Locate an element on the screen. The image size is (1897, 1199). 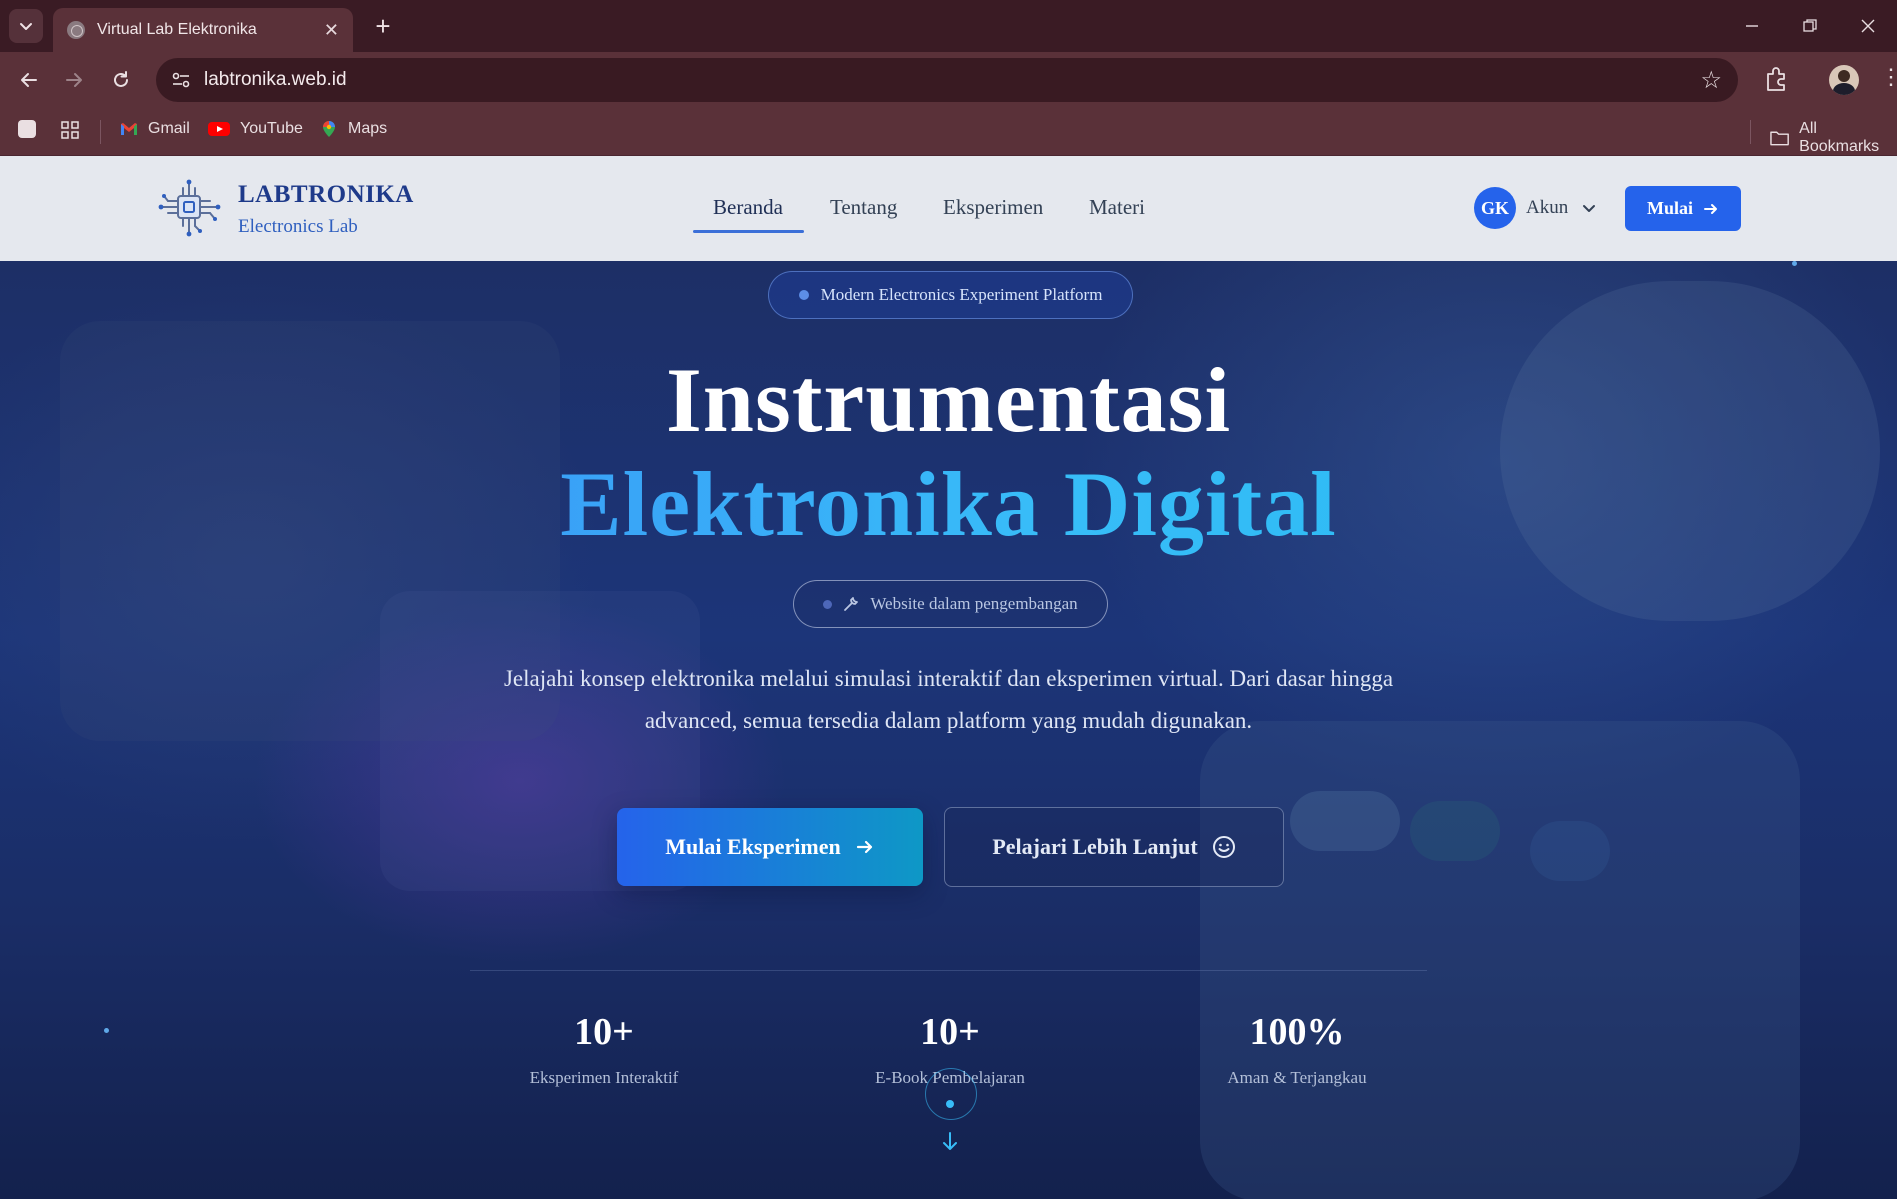
bookmarks-bar: Gmail YouTube Maps All Bookmarks is located at coordinates (948, 132).